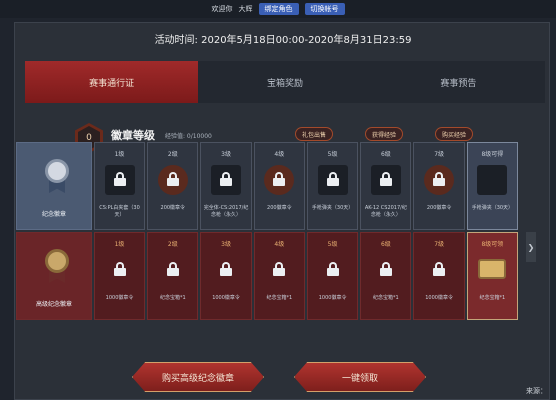  I want to click on reward-cell: 3级 完全体-CS:2017/纪念枪（永久）, so click(226, 186).